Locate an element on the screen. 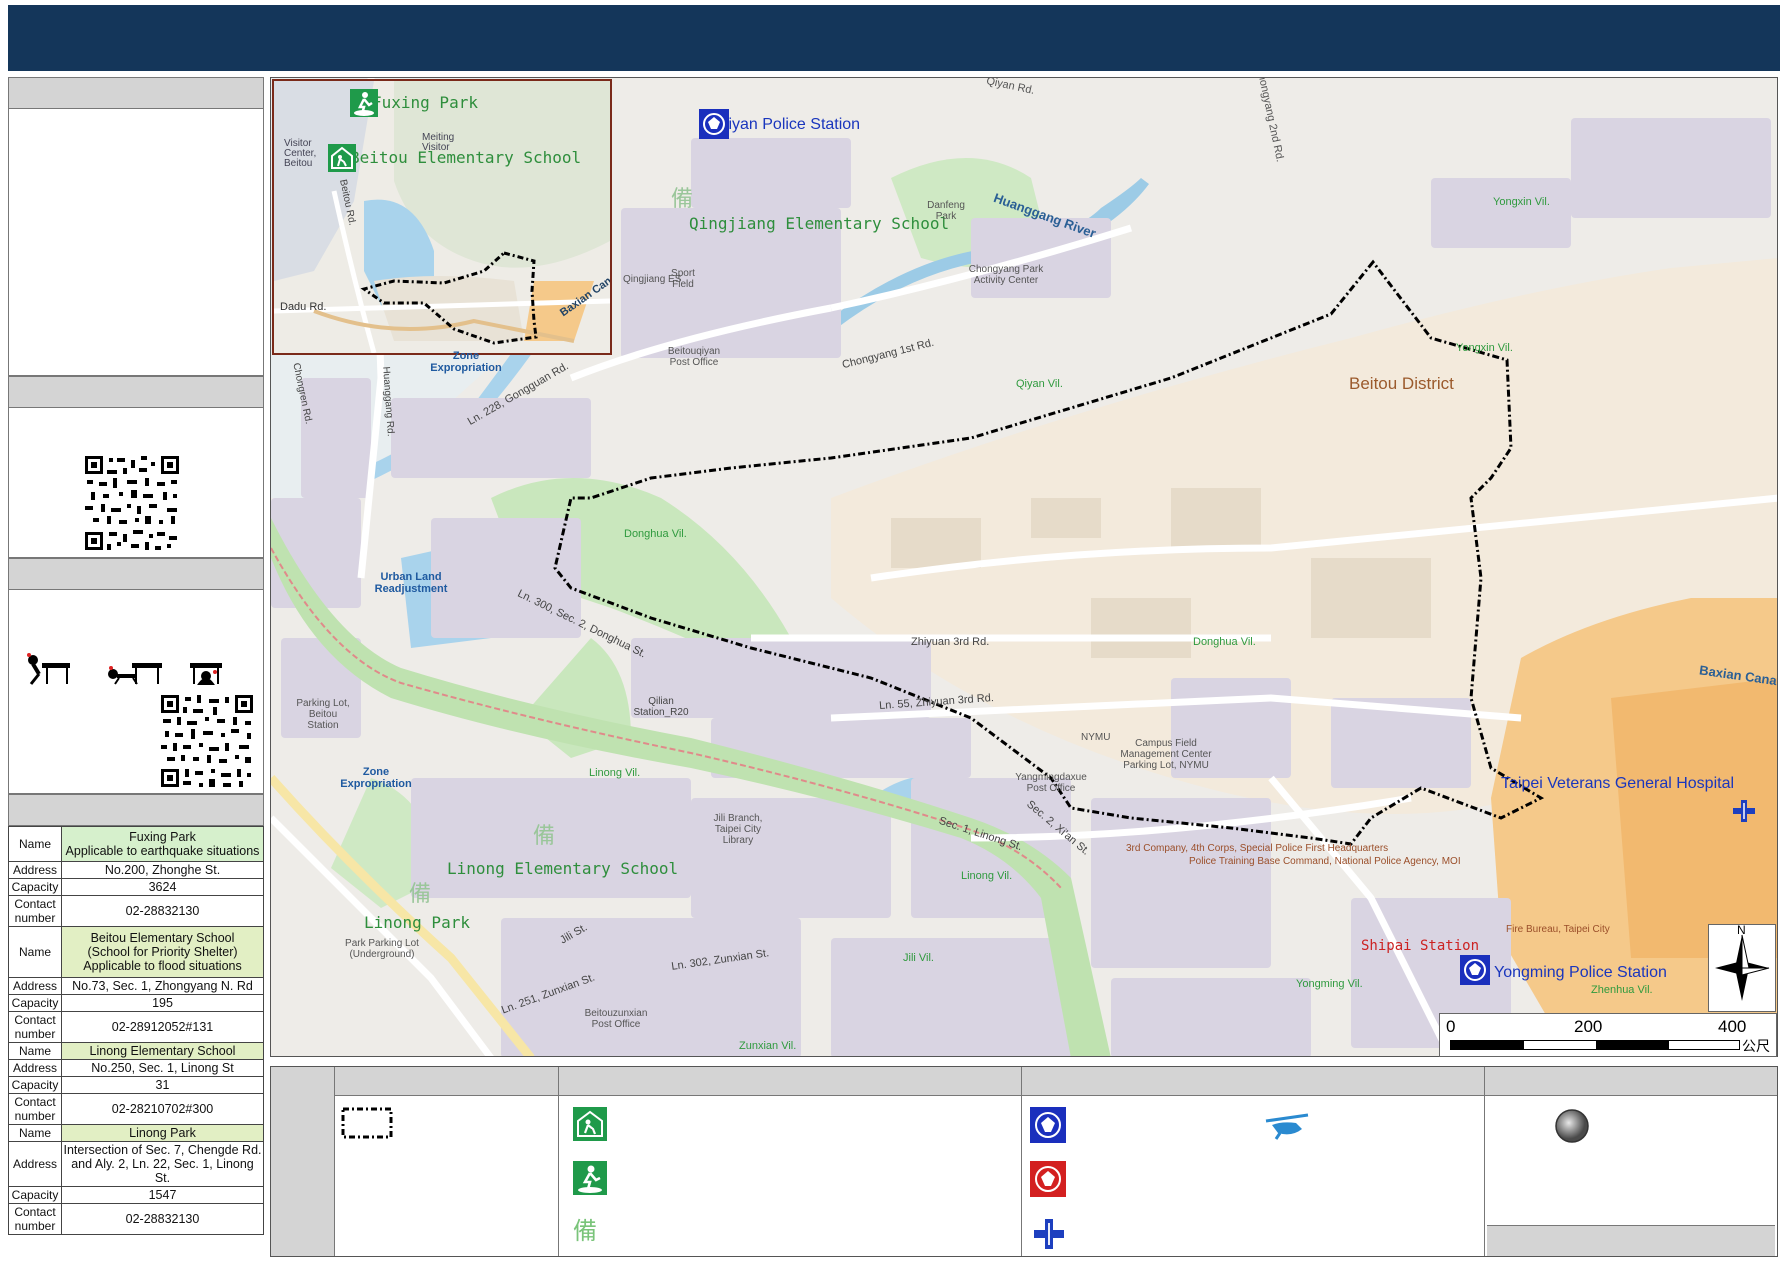  shipai-station-label: Shipai Station is located at coordinates (1420, 946).